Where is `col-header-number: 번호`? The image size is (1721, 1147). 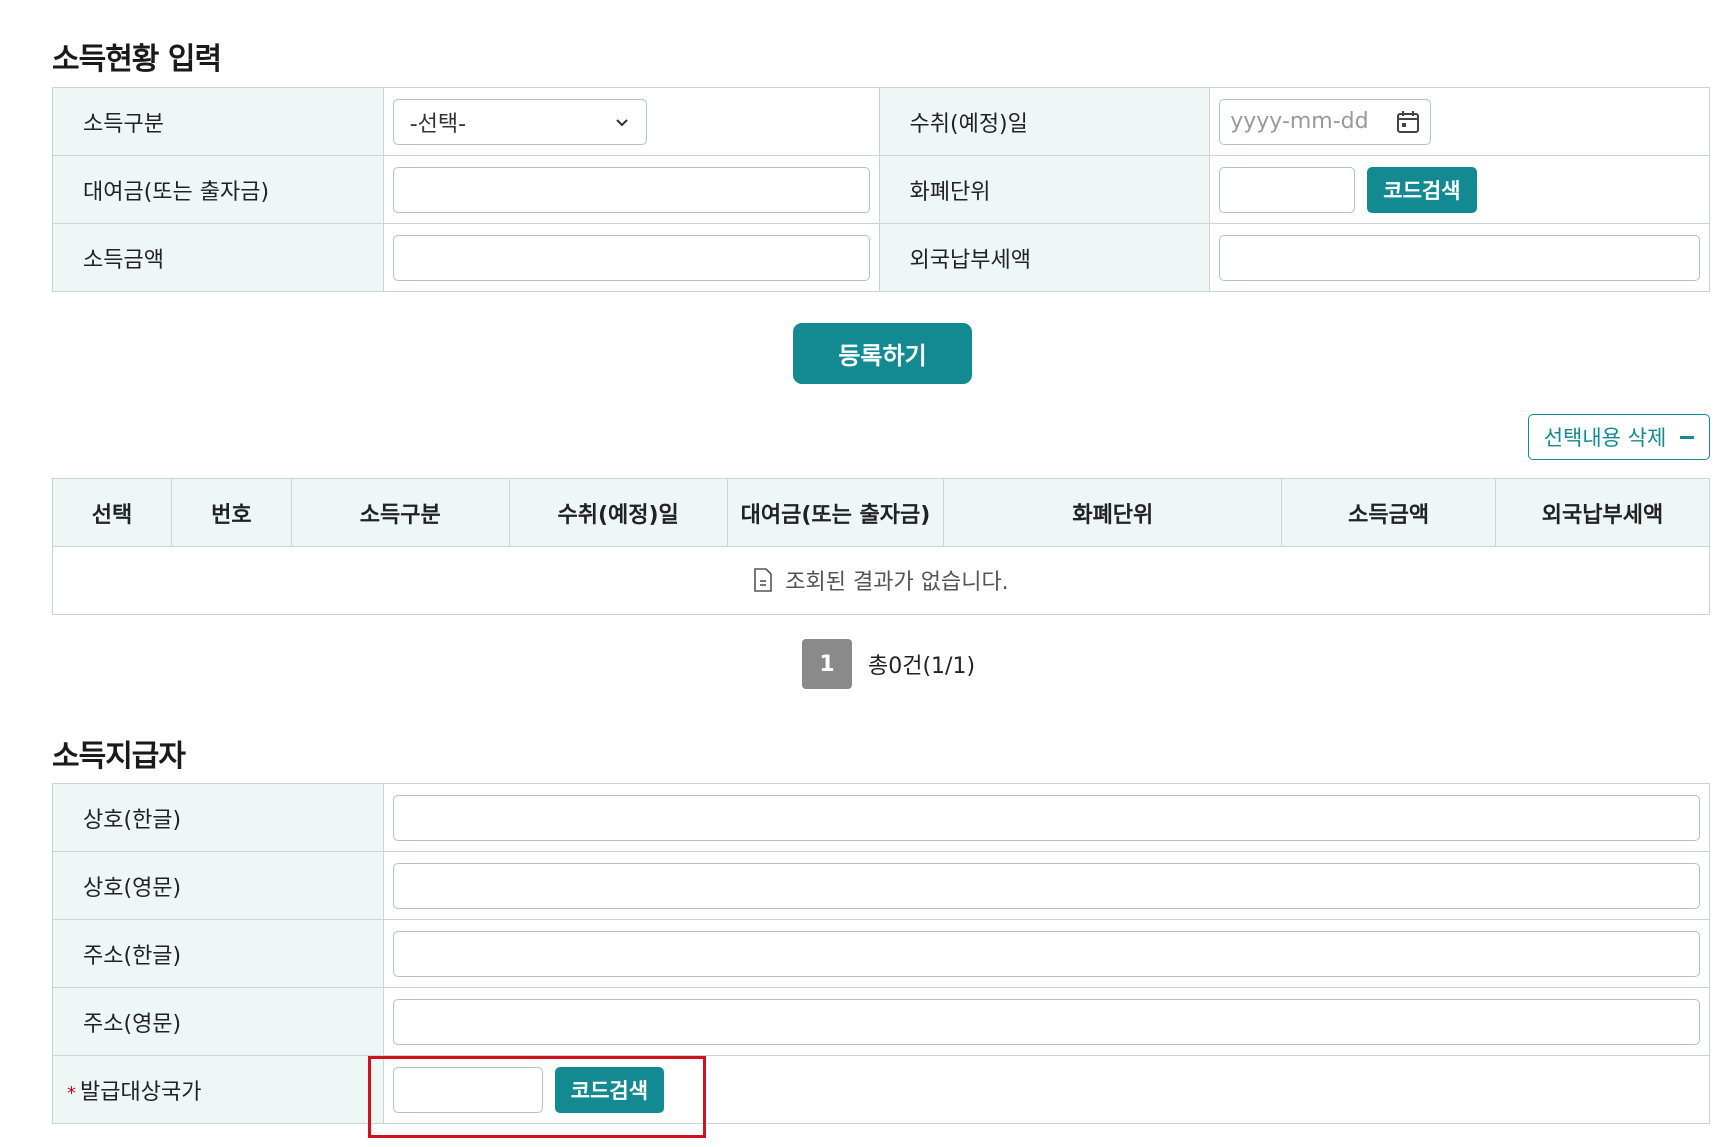 col-header-number: 번호 is located at coordinates (231, 512).